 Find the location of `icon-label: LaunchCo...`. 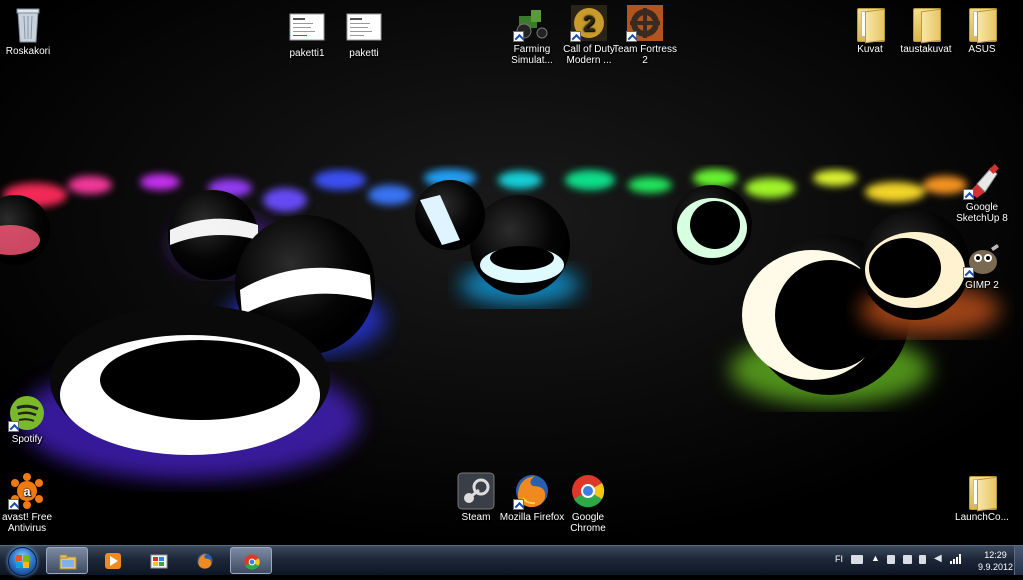

icon-label: LaunchCo... is located at coordinates (982, 517).